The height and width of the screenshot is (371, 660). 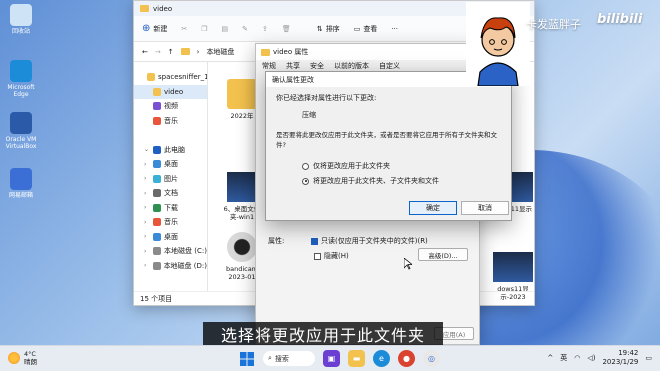 I want to click on properties-tab: 安全, so click(x=317, y=66).